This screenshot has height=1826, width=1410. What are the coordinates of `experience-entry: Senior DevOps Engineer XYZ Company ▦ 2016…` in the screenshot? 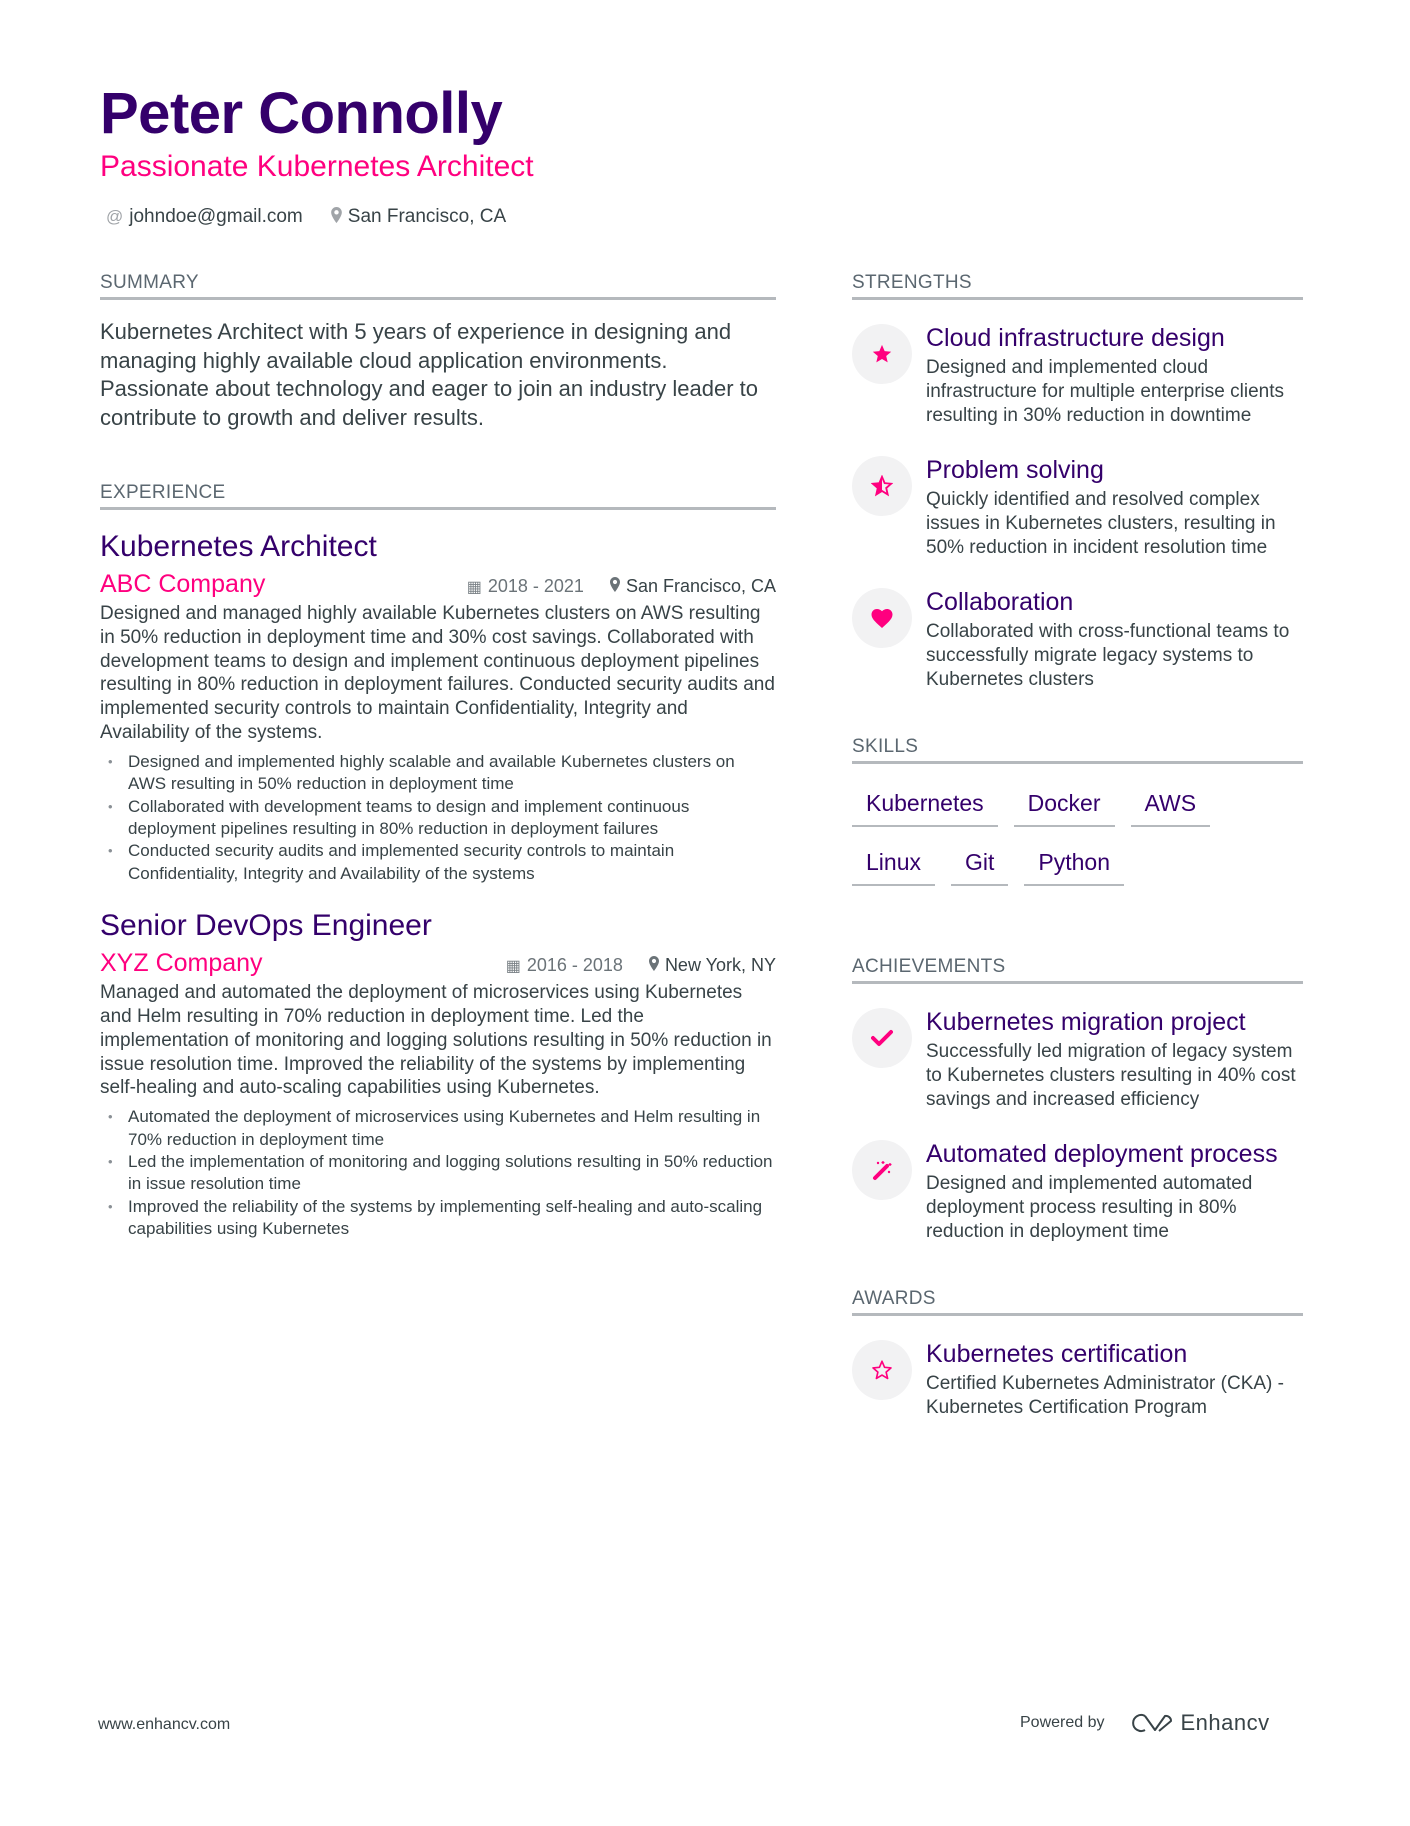 It's located at (438, 1073).